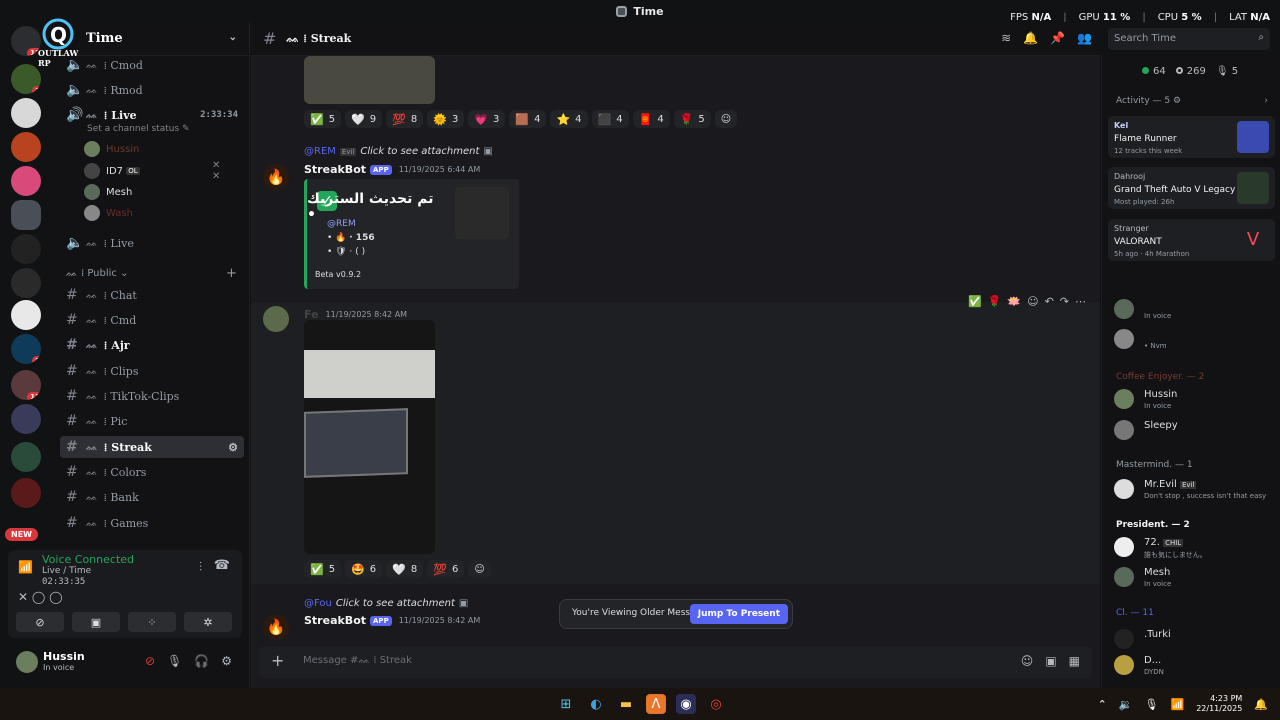 The image size is (1280, 720). What do you see at coordinates (152, 622) in the screenshot?
I see `activities-button: ⁘` at bounding box center [152, 622].